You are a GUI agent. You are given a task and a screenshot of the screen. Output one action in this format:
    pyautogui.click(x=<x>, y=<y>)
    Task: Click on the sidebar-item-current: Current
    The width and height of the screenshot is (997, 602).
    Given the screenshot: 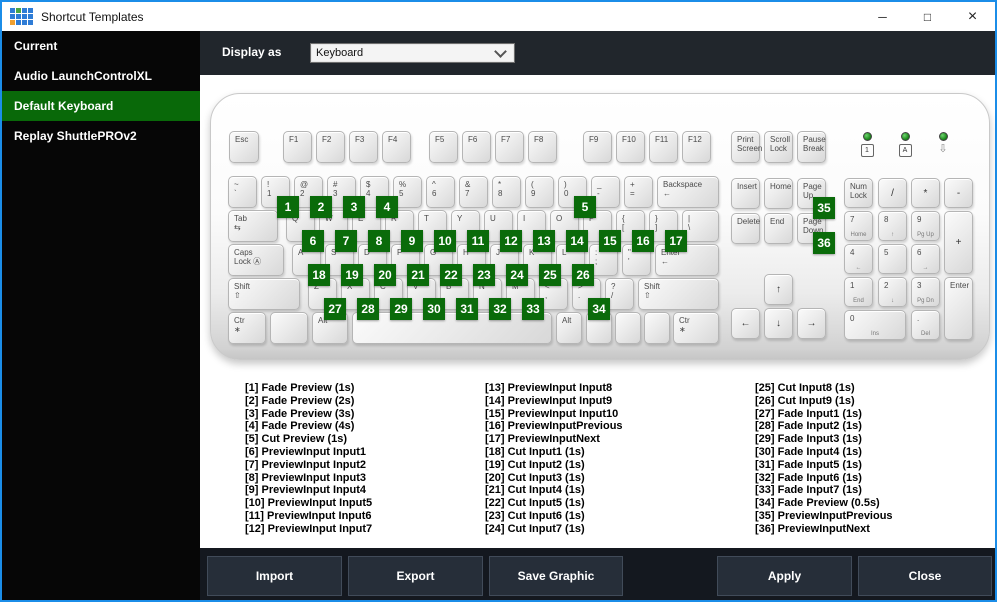 What is the action you would take?
    pyautogui.click(x=101, y=46)
    